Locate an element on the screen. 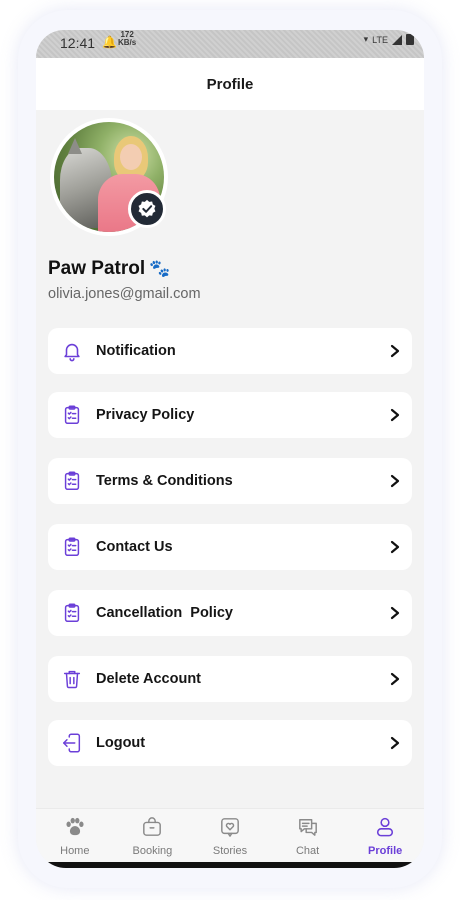  lte-label: LTE is located at coordinates (380, 39).